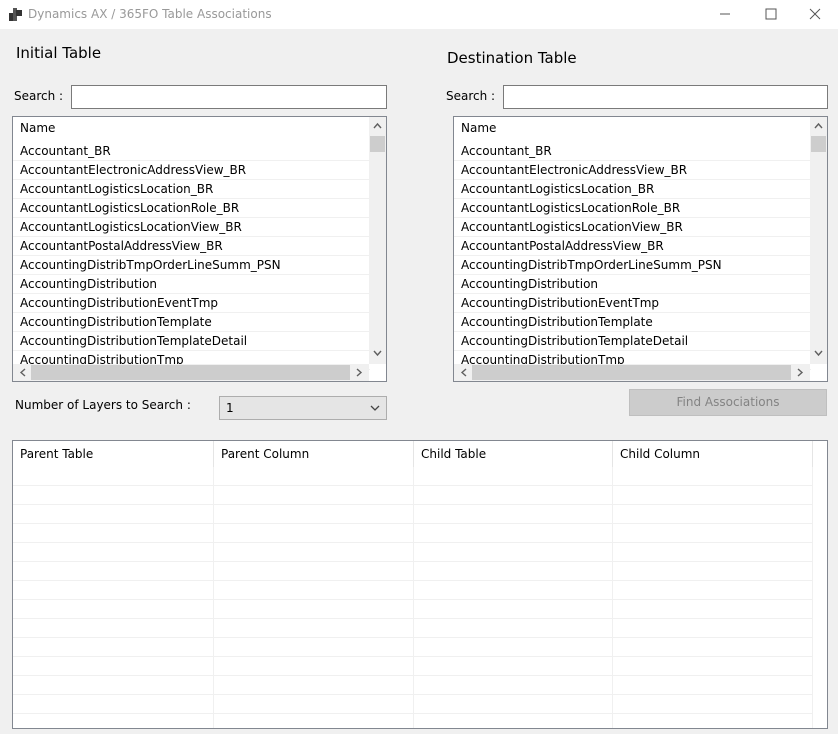  I want to click on destination-list-item: AccountingDistributionTemplateDetail, so click(632, 341).